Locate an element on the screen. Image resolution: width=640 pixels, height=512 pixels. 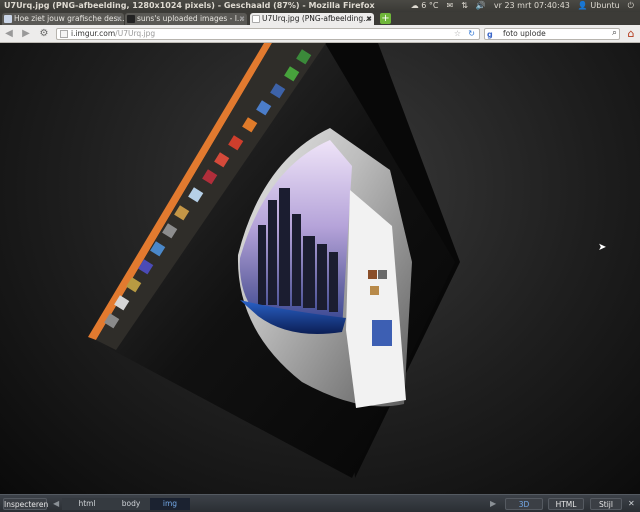
breadcrumb-body: body is located at coordinates (131, 504).